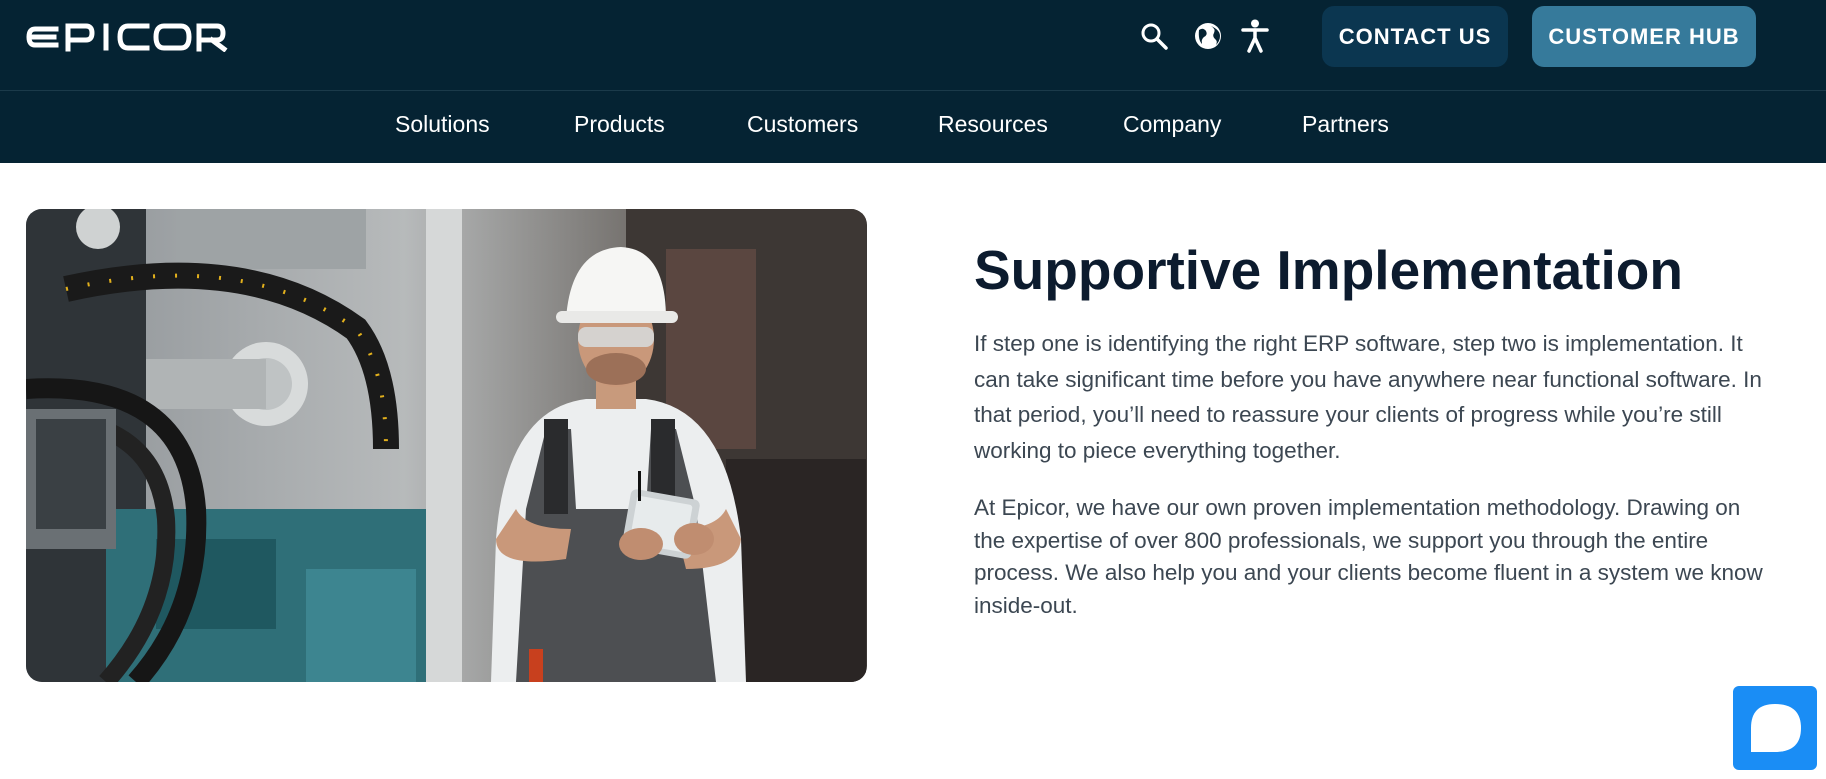 This screenshot has height=779, width=1826. I want to click on nav-item-resources: Resources, so click(993, 124).